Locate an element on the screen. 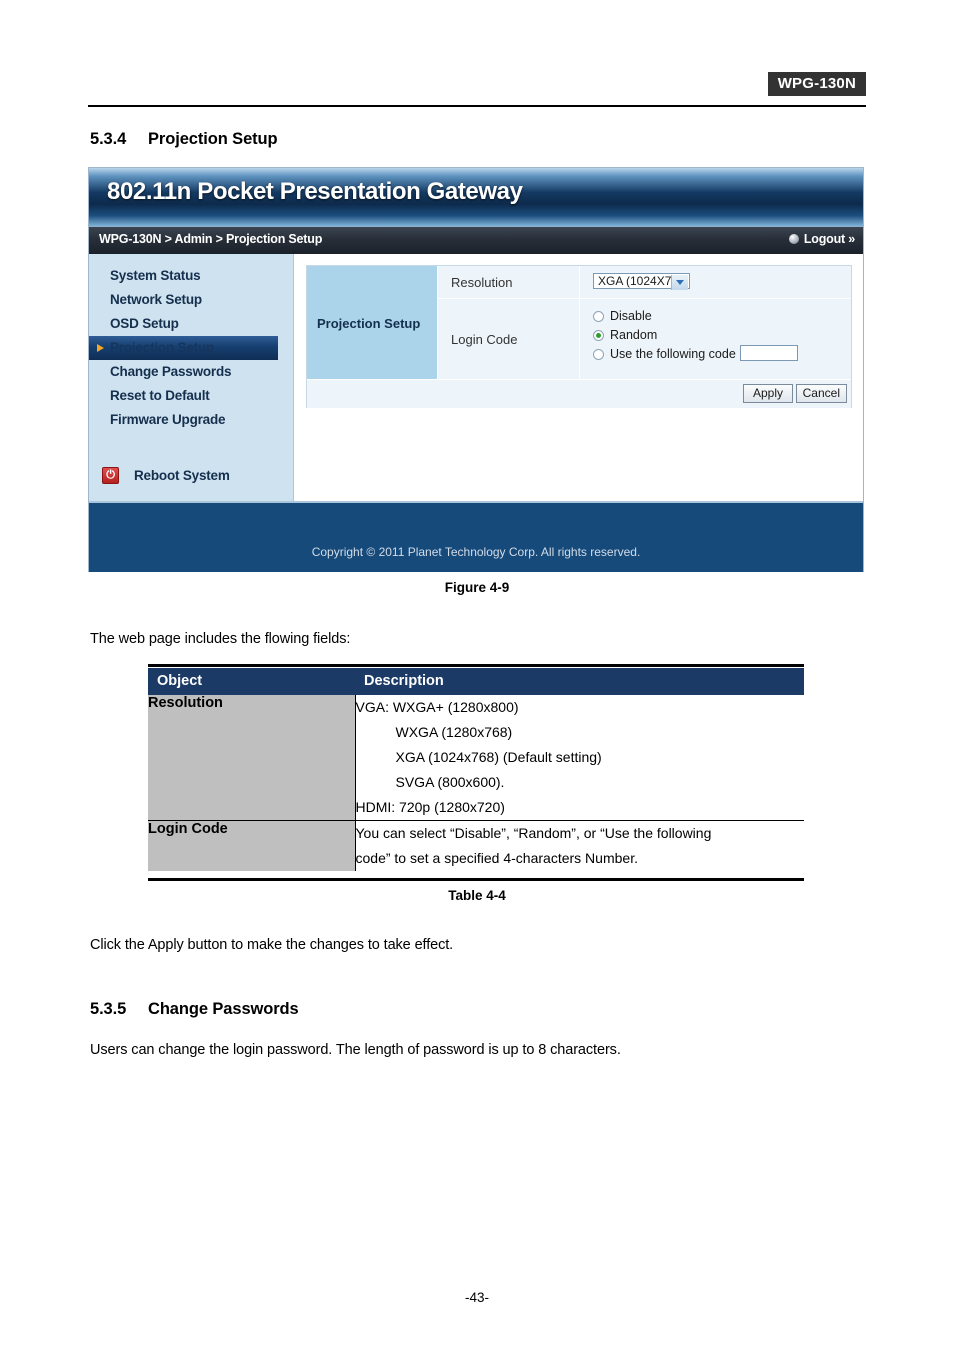  sidebar-item-label: Change Passwords is located at coordinates (171, 371).